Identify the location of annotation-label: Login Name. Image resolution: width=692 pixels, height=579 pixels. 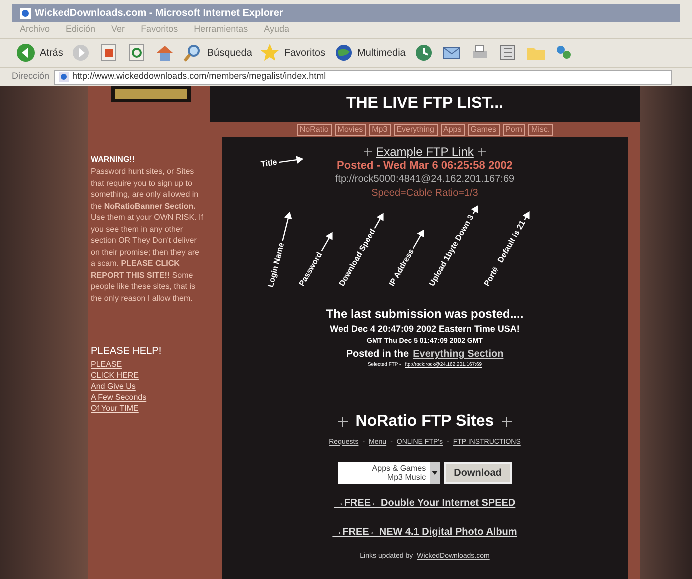
(276, 265).